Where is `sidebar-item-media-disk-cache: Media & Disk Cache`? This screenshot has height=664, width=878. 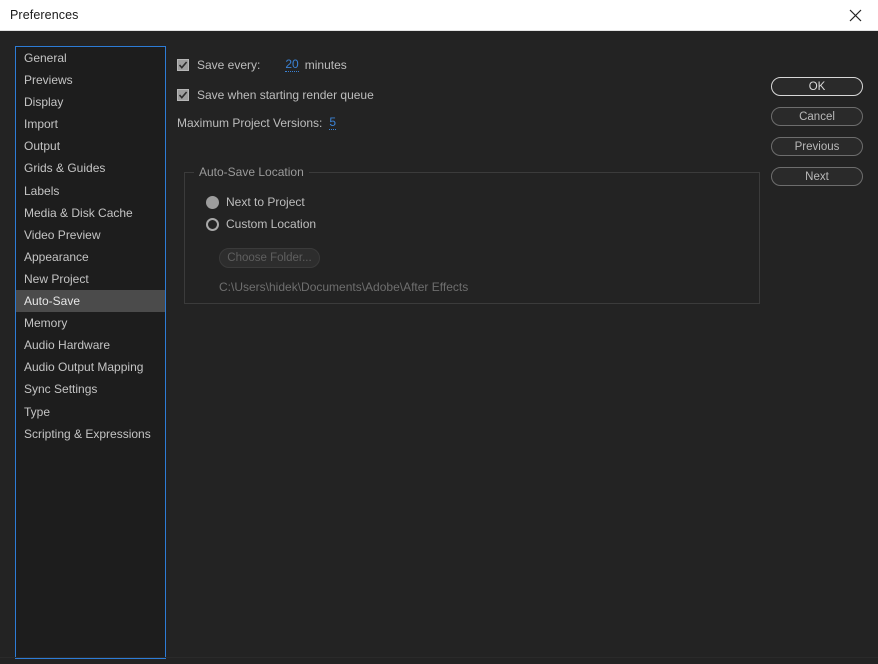 sidebar-item-media-disk-cache: Media & Disk Cache is located at coordinates (90, 213).